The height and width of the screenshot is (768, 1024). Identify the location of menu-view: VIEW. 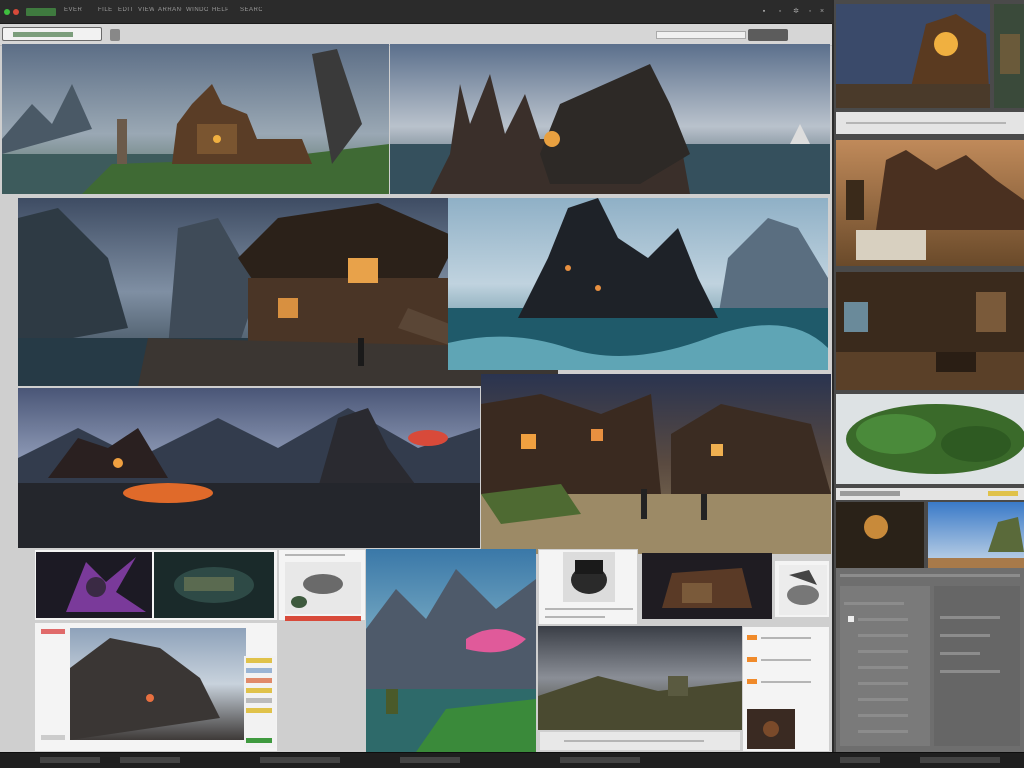
(146, 12).